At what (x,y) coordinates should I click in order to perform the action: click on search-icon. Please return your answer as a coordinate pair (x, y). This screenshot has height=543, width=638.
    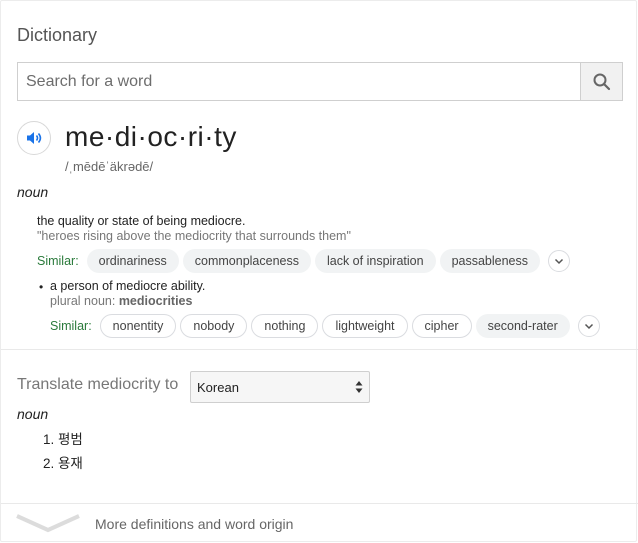
    Looking at the image, I should click on (601, 81).